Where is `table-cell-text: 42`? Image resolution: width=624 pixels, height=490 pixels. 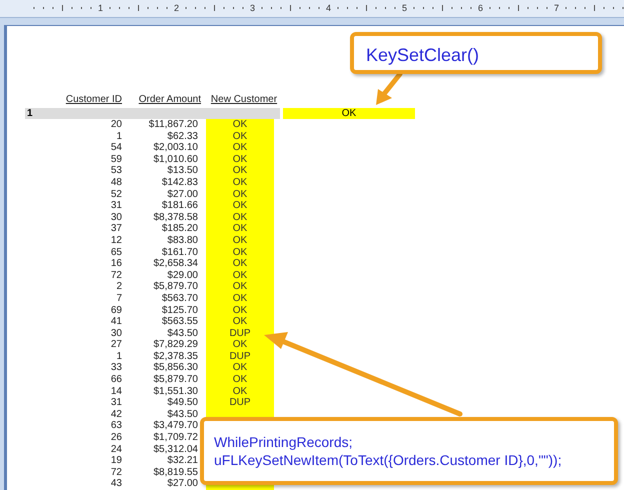 table-cell-text: 42 is located at coordinates (116, 414).